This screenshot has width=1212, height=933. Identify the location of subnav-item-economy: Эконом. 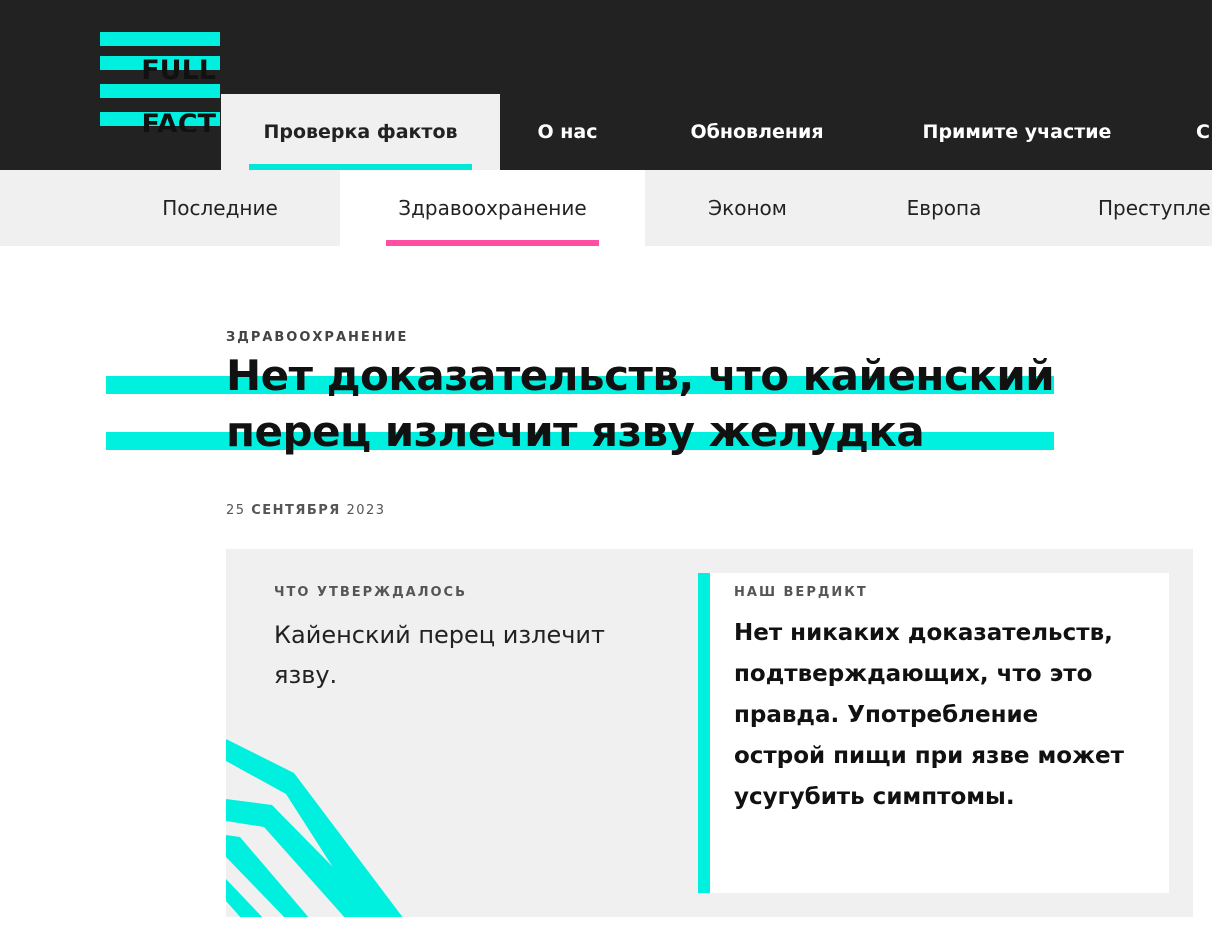
(747, 208).